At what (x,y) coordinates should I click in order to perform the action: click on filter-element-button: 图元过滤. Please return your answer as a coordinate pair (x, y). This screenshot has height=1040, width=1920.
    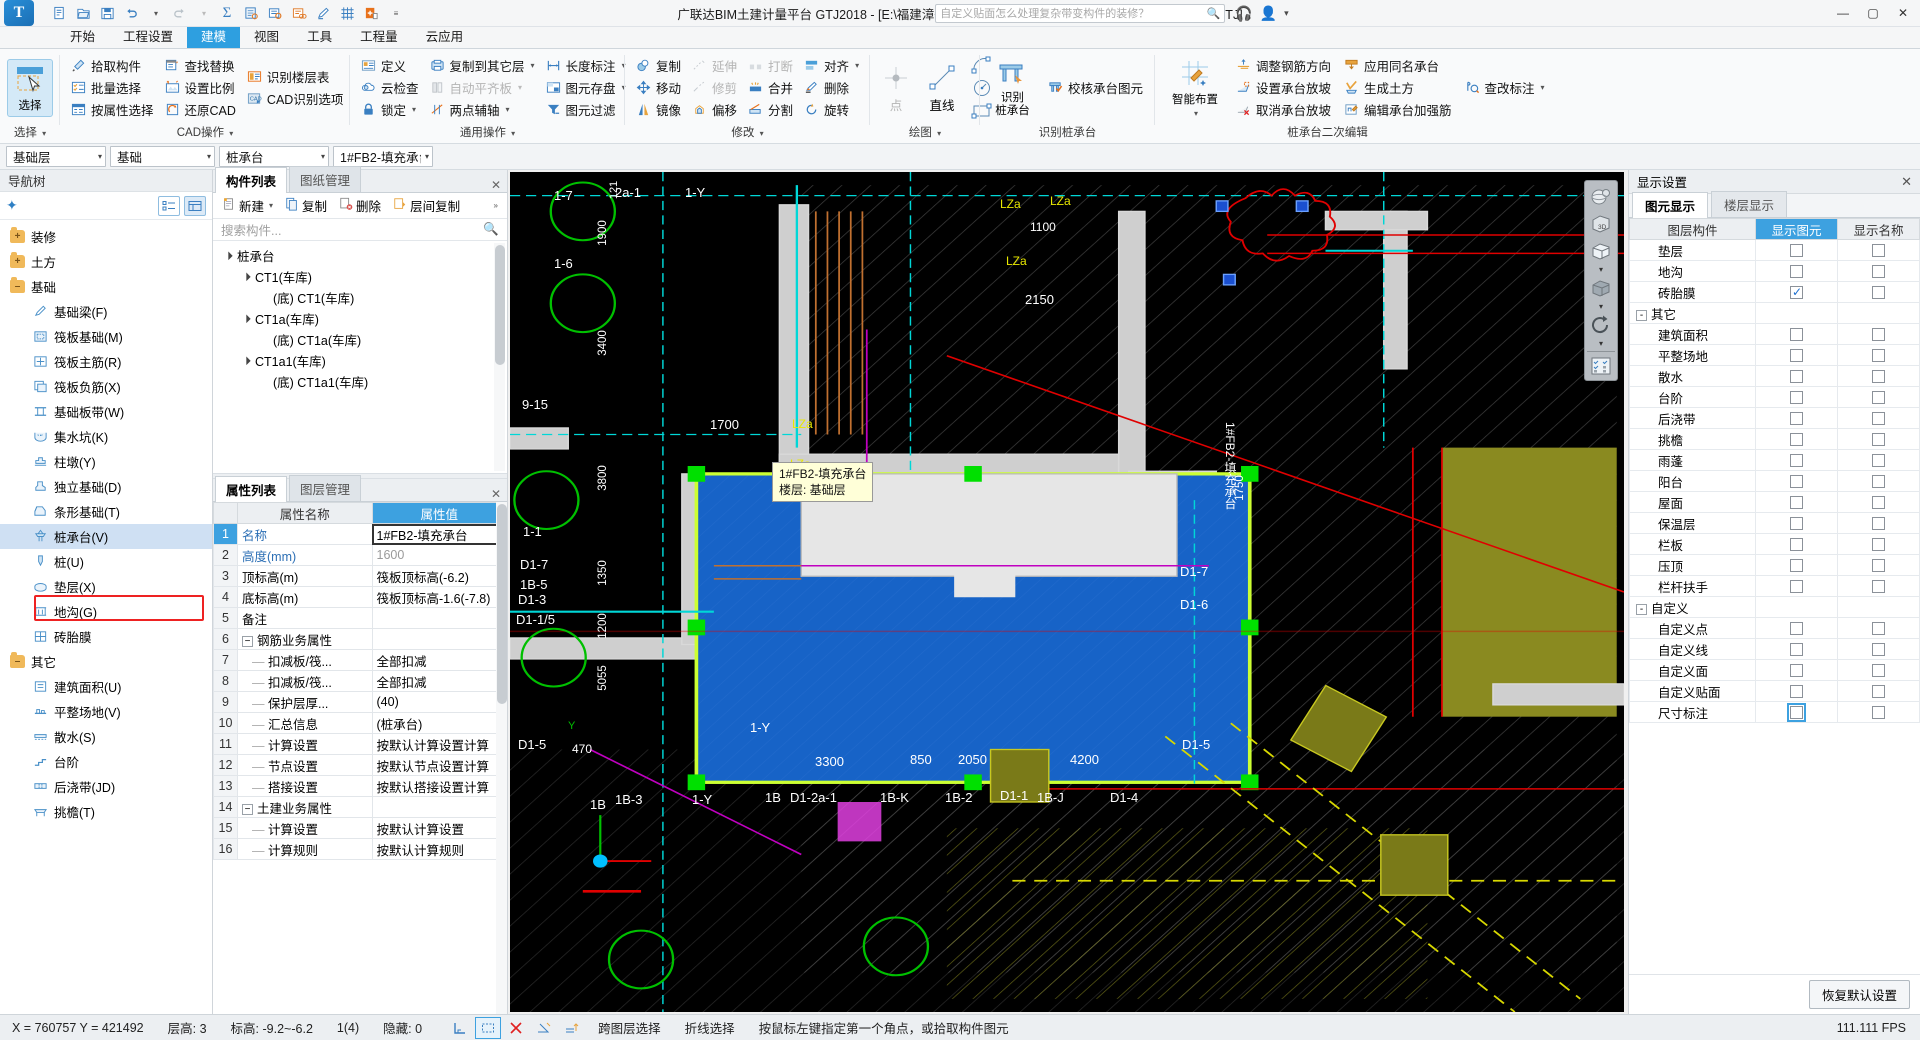
    Looking at the image, I should click on (586, 109).